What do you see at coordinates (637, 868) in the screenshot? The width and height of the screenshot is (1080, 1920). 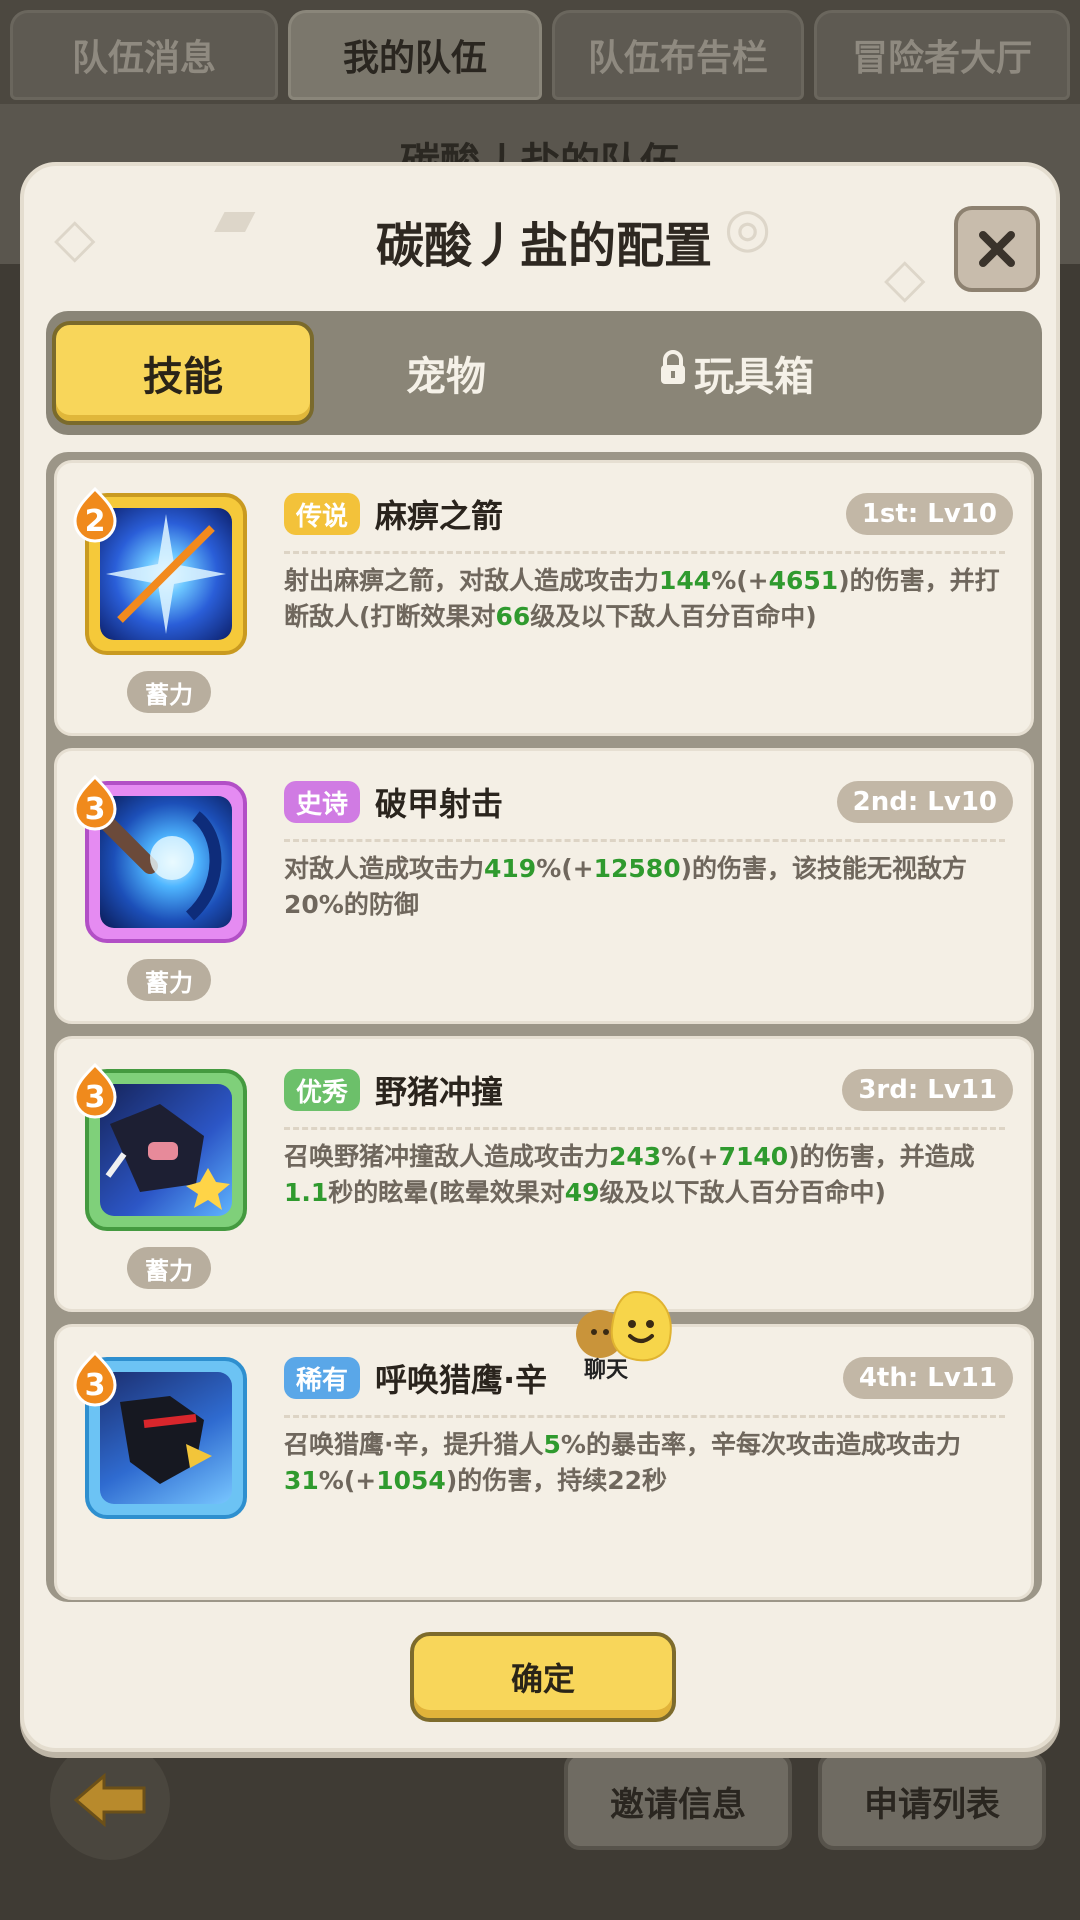 I see `highlight-value: 12580` at bounding box center [637, 868].